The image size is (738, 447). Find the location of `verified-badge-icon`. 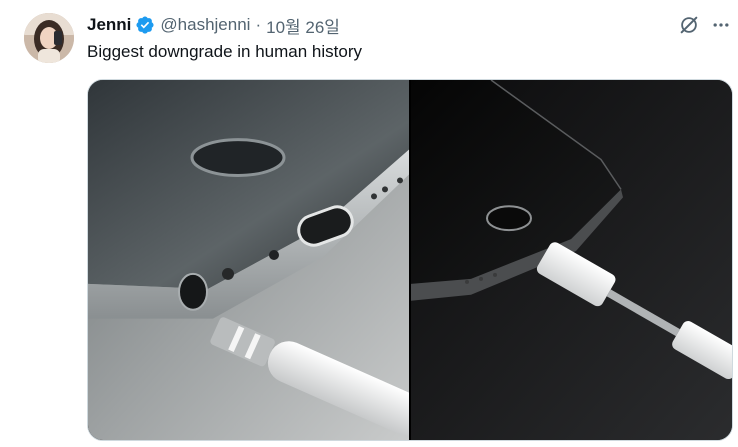

verified-badge-icon is located at coordinates (145, 25).